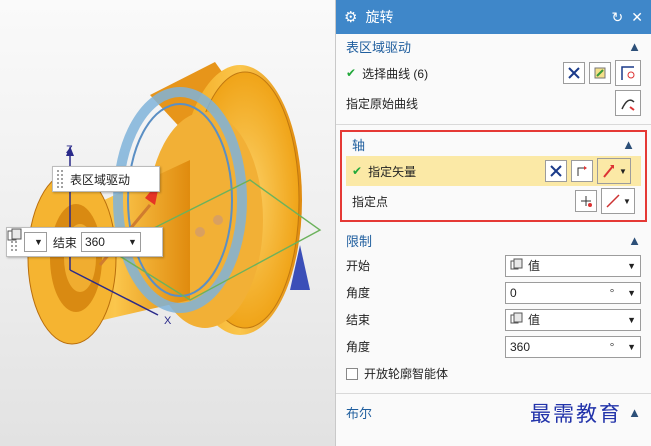  Describe the element at coordinates (628, 73) in the screenshot. I see `curve-rule-icon` at that location.